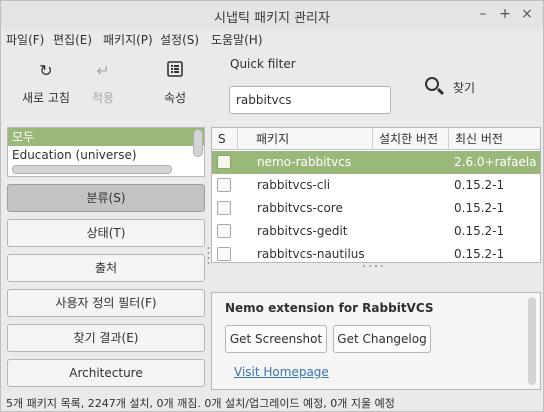  Describe the element at coordinates (106, 137) in the screenshot. I see `category-item-all: 모두` at that location.